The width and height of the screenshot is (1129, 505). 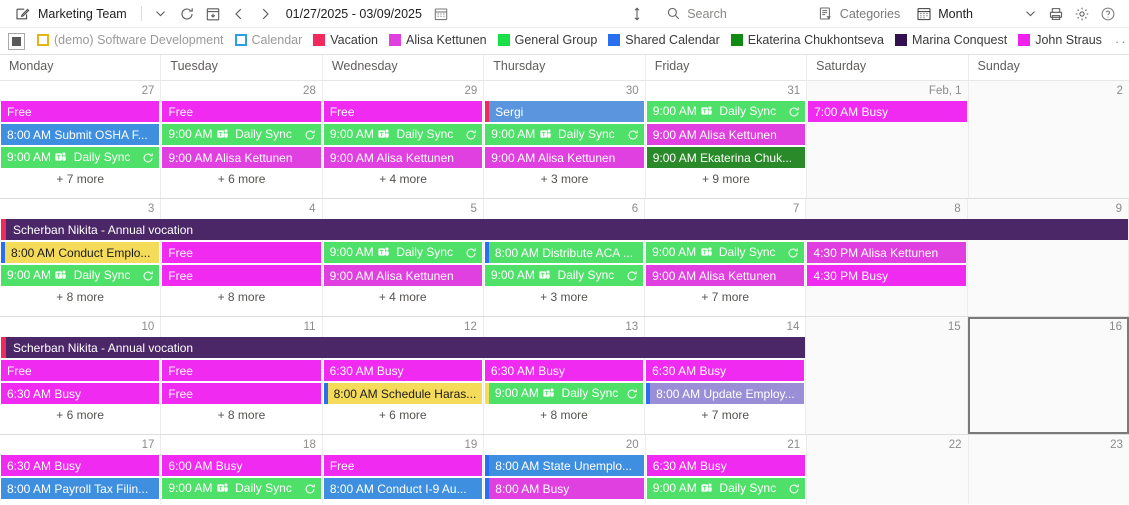 I want to click on day-cell: Feb, 1 7:00 AM Busy, so click(x=888, y=139).